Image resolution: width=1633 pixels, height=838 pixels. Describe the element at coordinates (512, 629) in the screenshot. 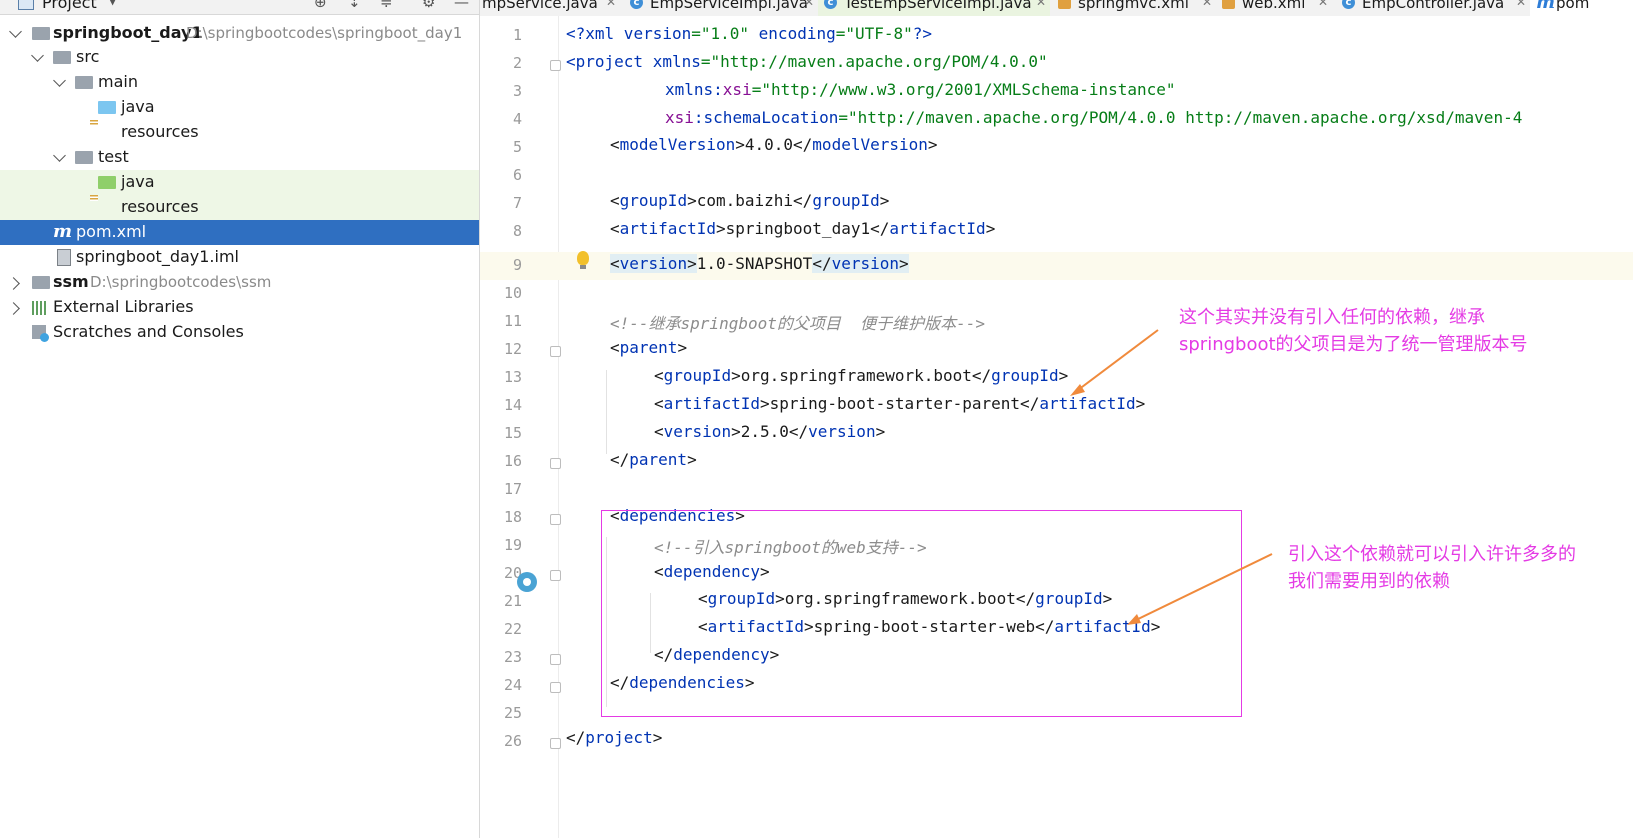

I see `line-number: 22` at that location.